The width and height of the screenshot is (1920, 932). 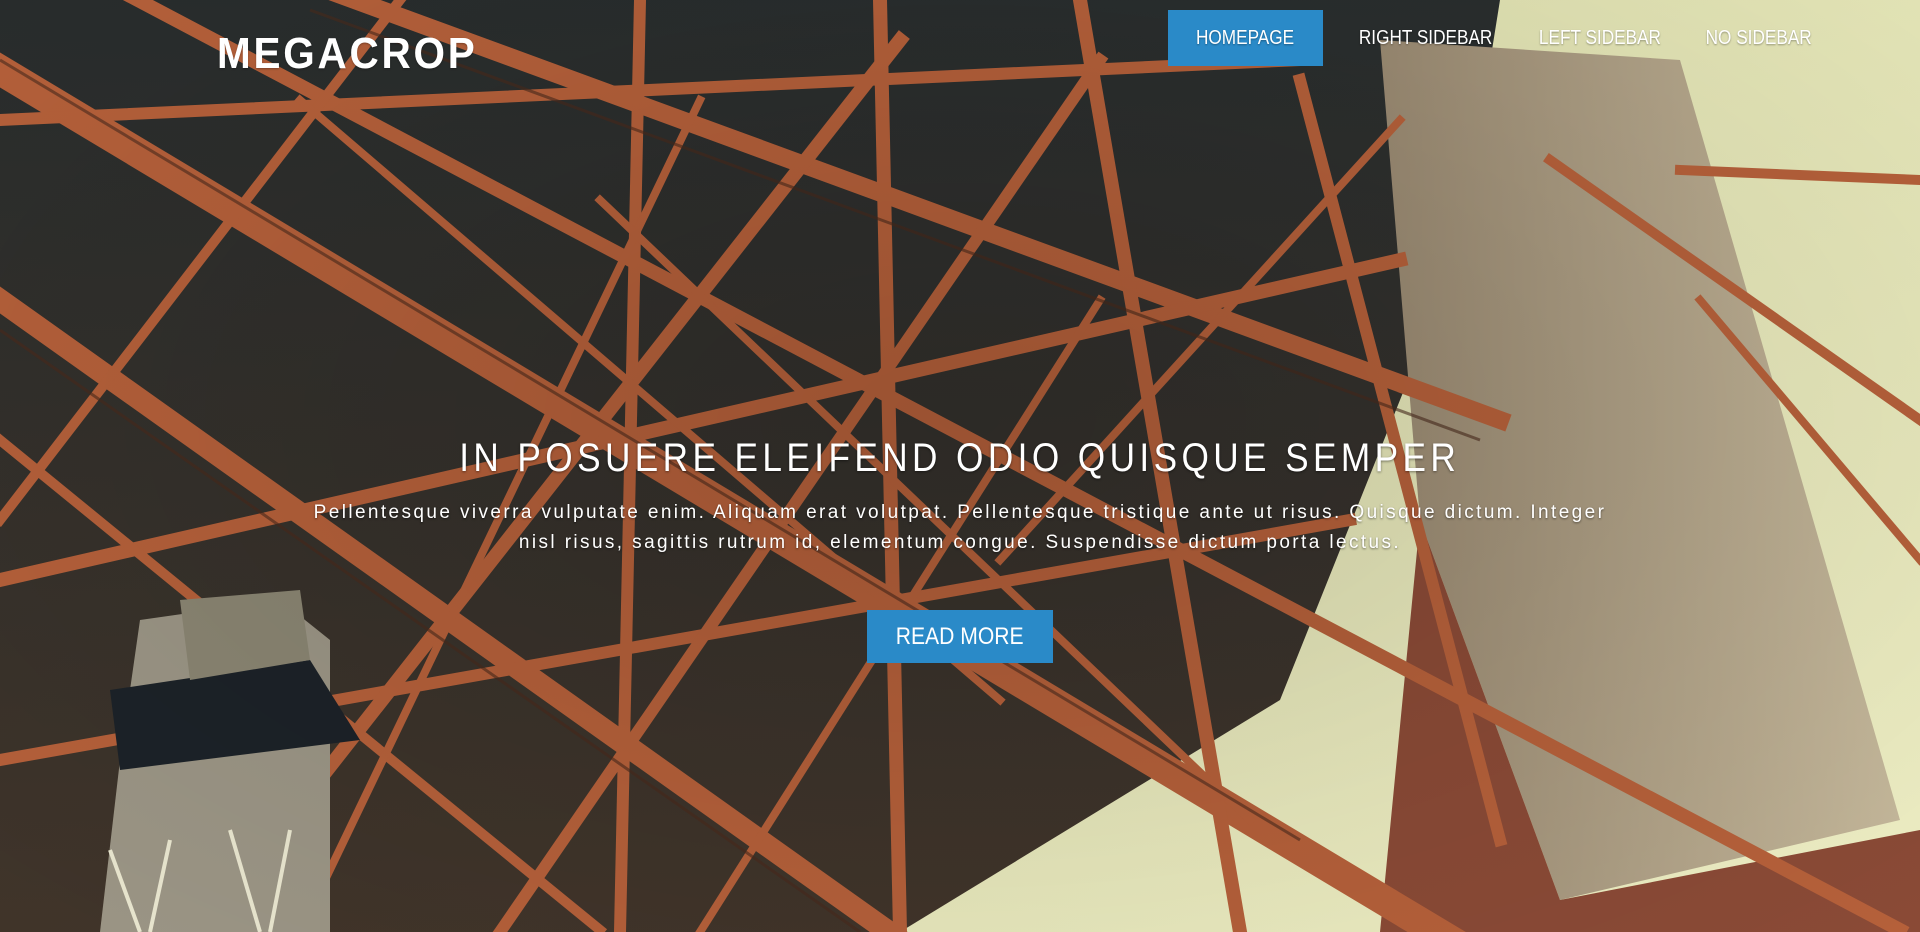 I want to click on nav-item-homepage: HOMEPAGE, so click(x=1245, y=38).